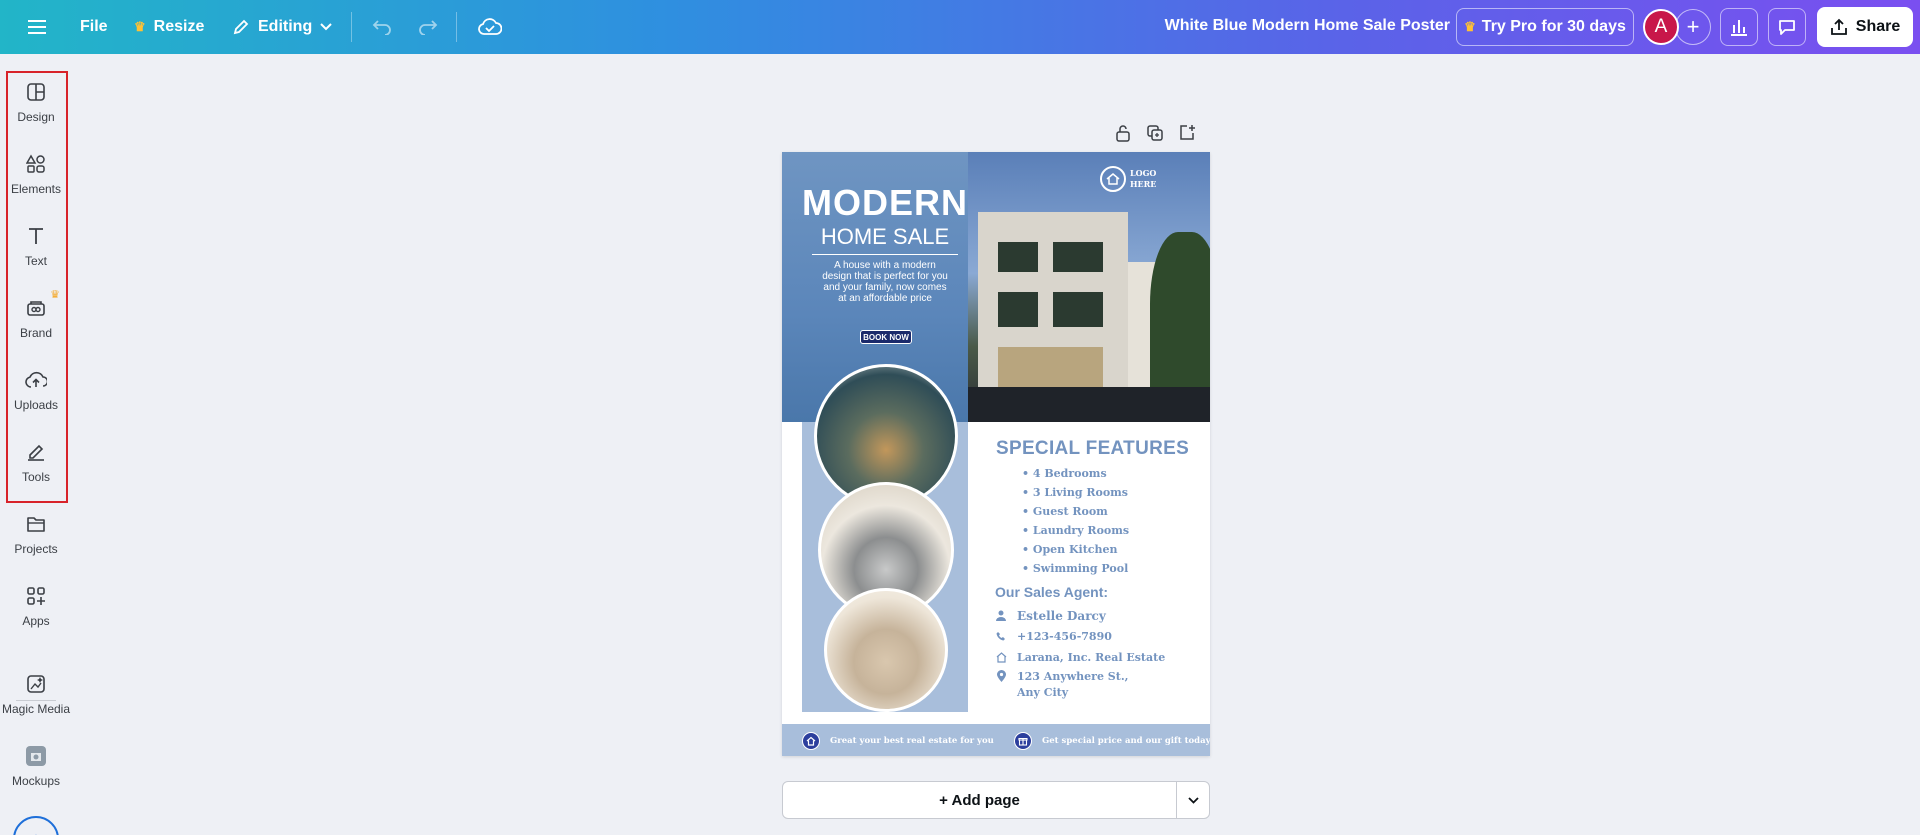  I want to click on living-room-photo, so click(886, 650).